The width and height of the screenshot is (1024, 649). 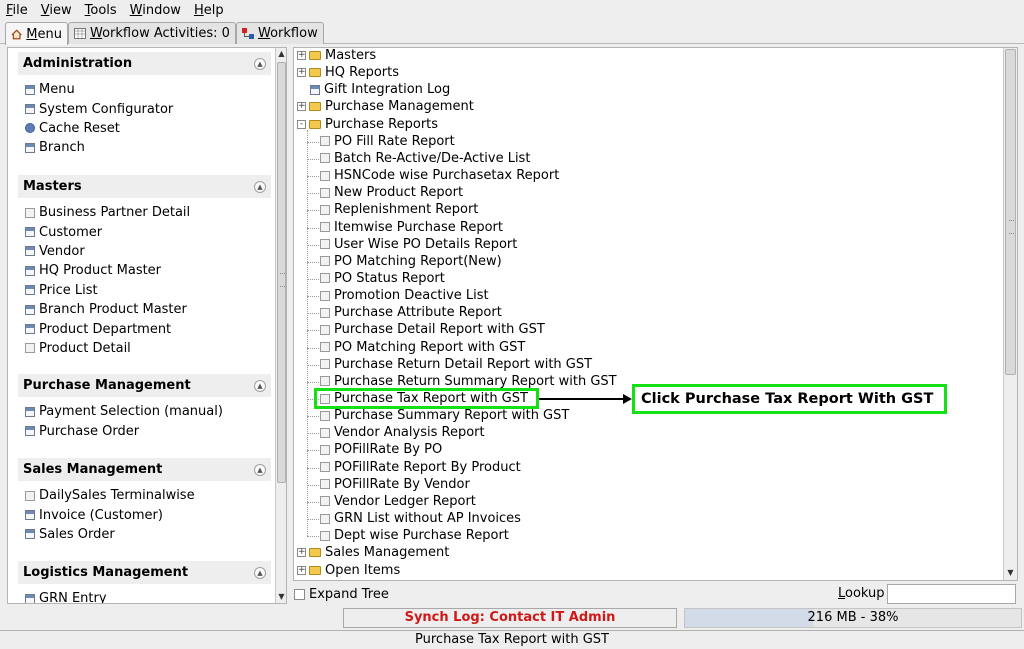 What do you see at coordinates (152, 33) in the screenshot?
I see `tab-workflow-activities: Workflow Activities: 0` at bounding box center [152, 33].